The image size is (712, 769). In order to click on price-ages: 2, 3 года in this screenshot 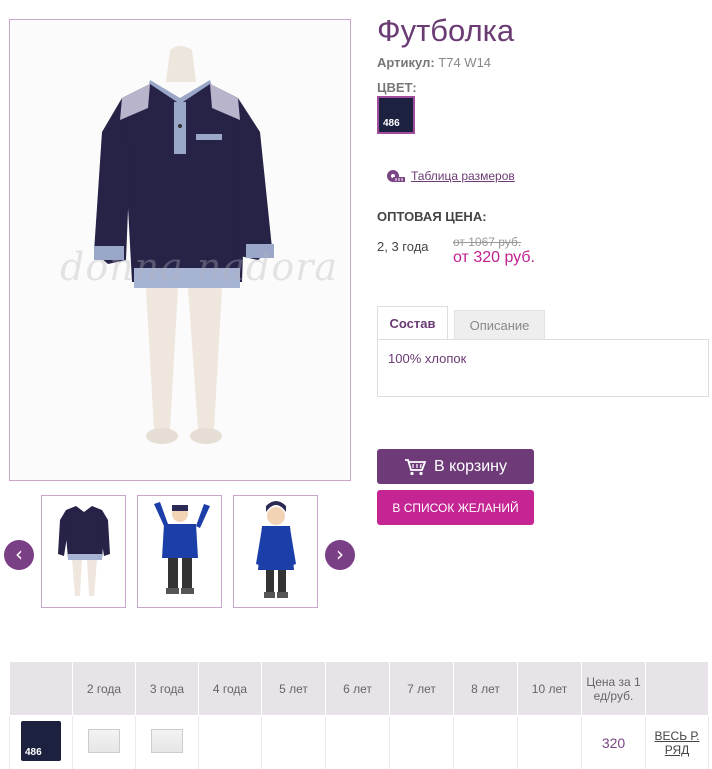, I will do `click(403, 246)`.